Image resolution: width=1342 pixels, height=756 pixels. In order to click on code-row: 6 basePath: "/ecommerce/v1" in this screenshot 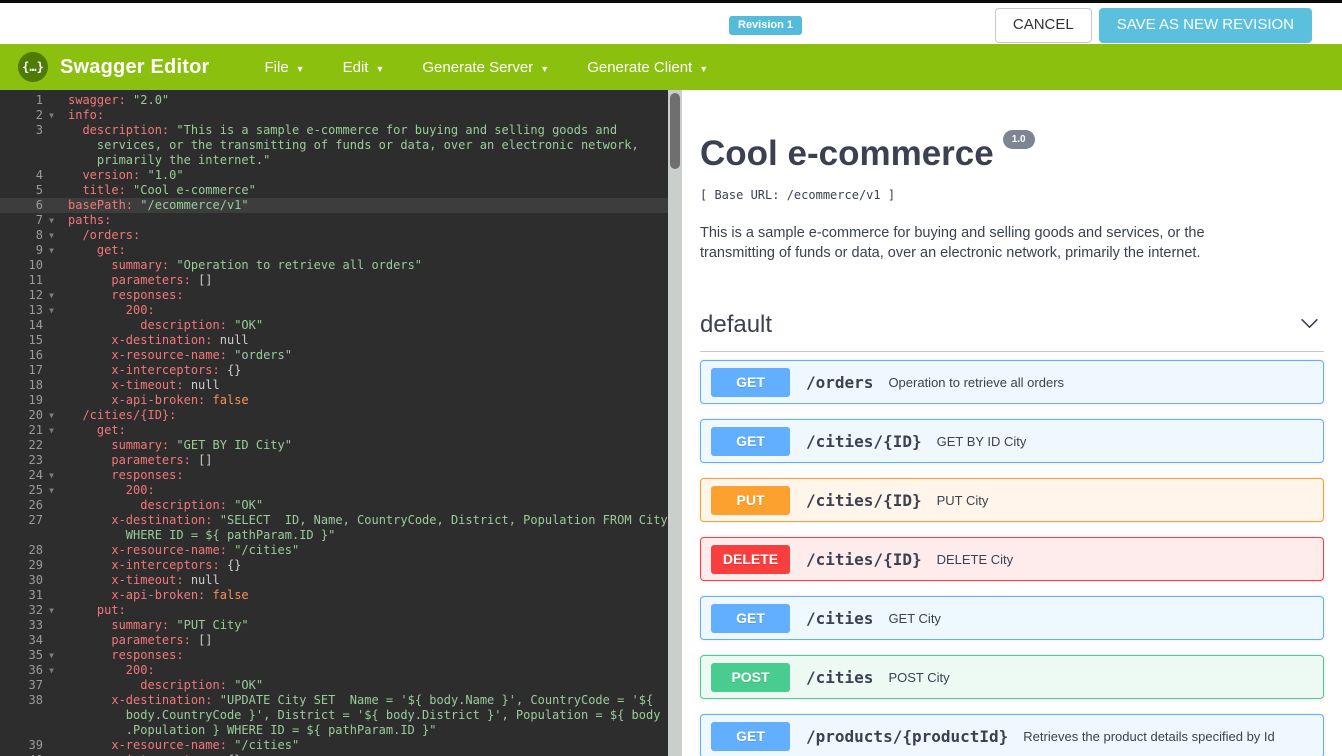, I will do `click(334, 205)`.